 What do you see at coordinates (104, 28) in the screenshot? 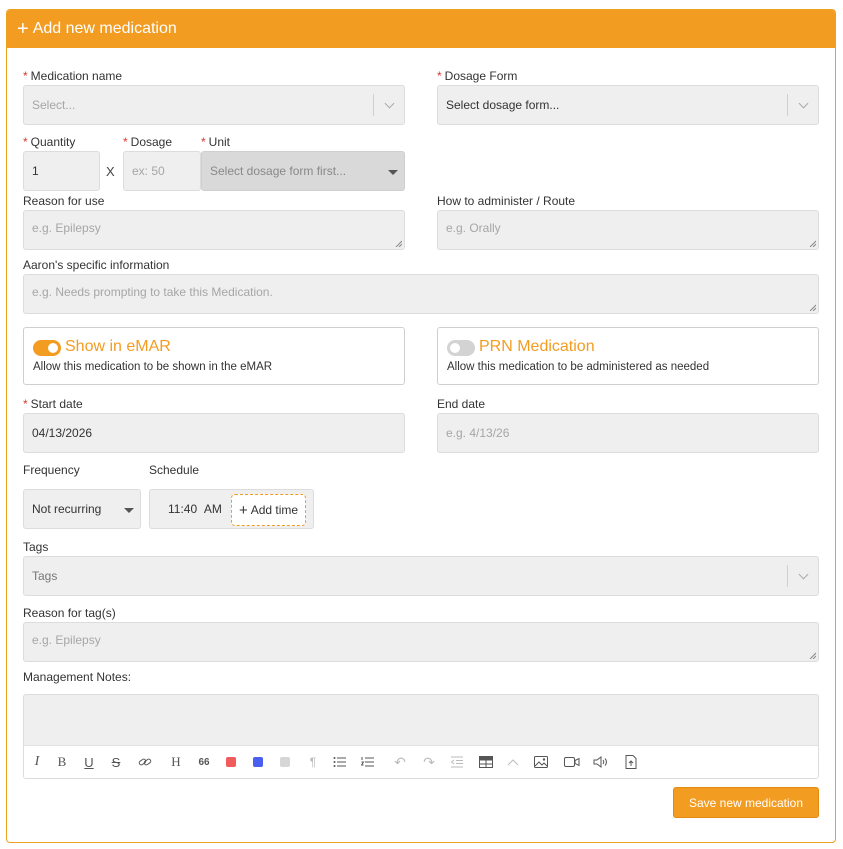
I see `panel-title: Add new medication` at bounding box center [104, 28].